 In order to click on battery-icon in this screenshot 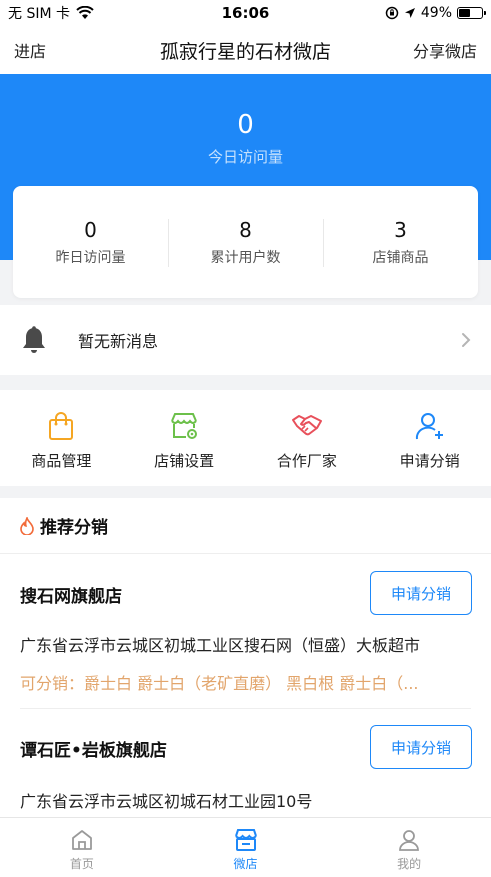, I will do `click(471, 13)`.